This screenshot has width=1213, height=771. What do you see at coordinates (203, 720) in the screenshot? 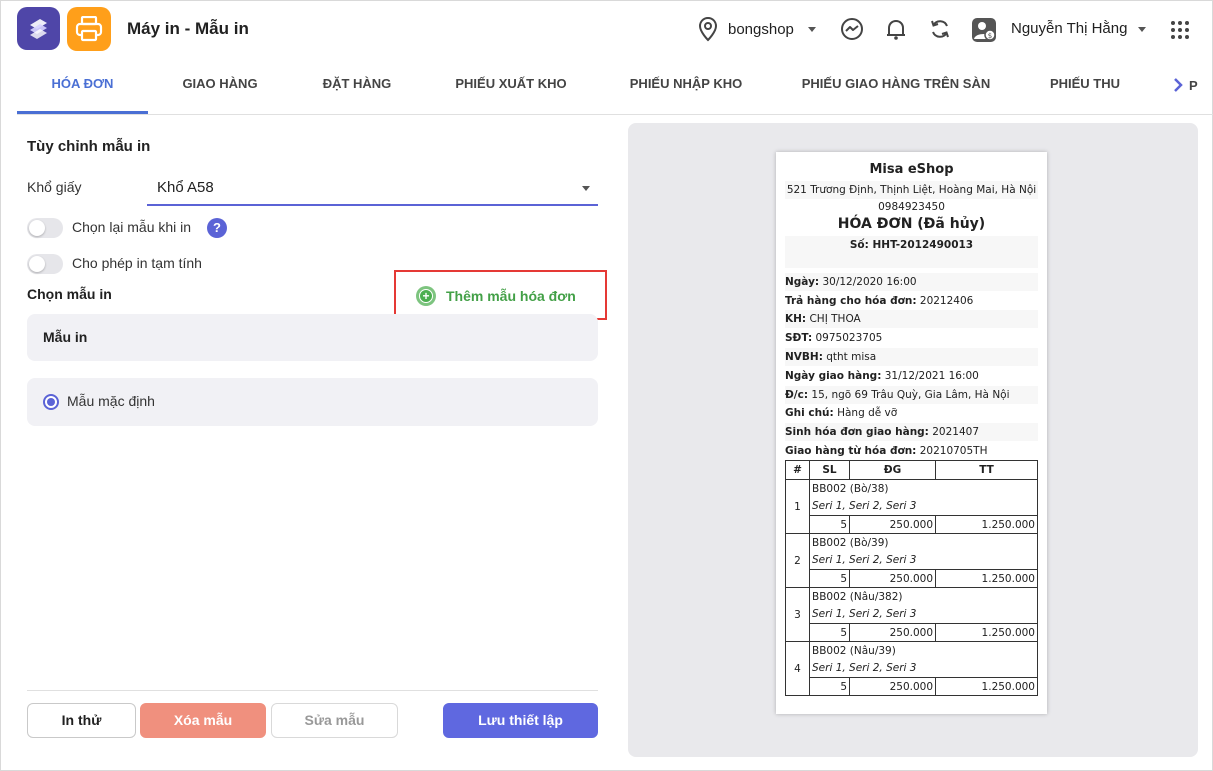
I see `delete-template-button: Xóa mẫu` at bounding box center [203, 720].